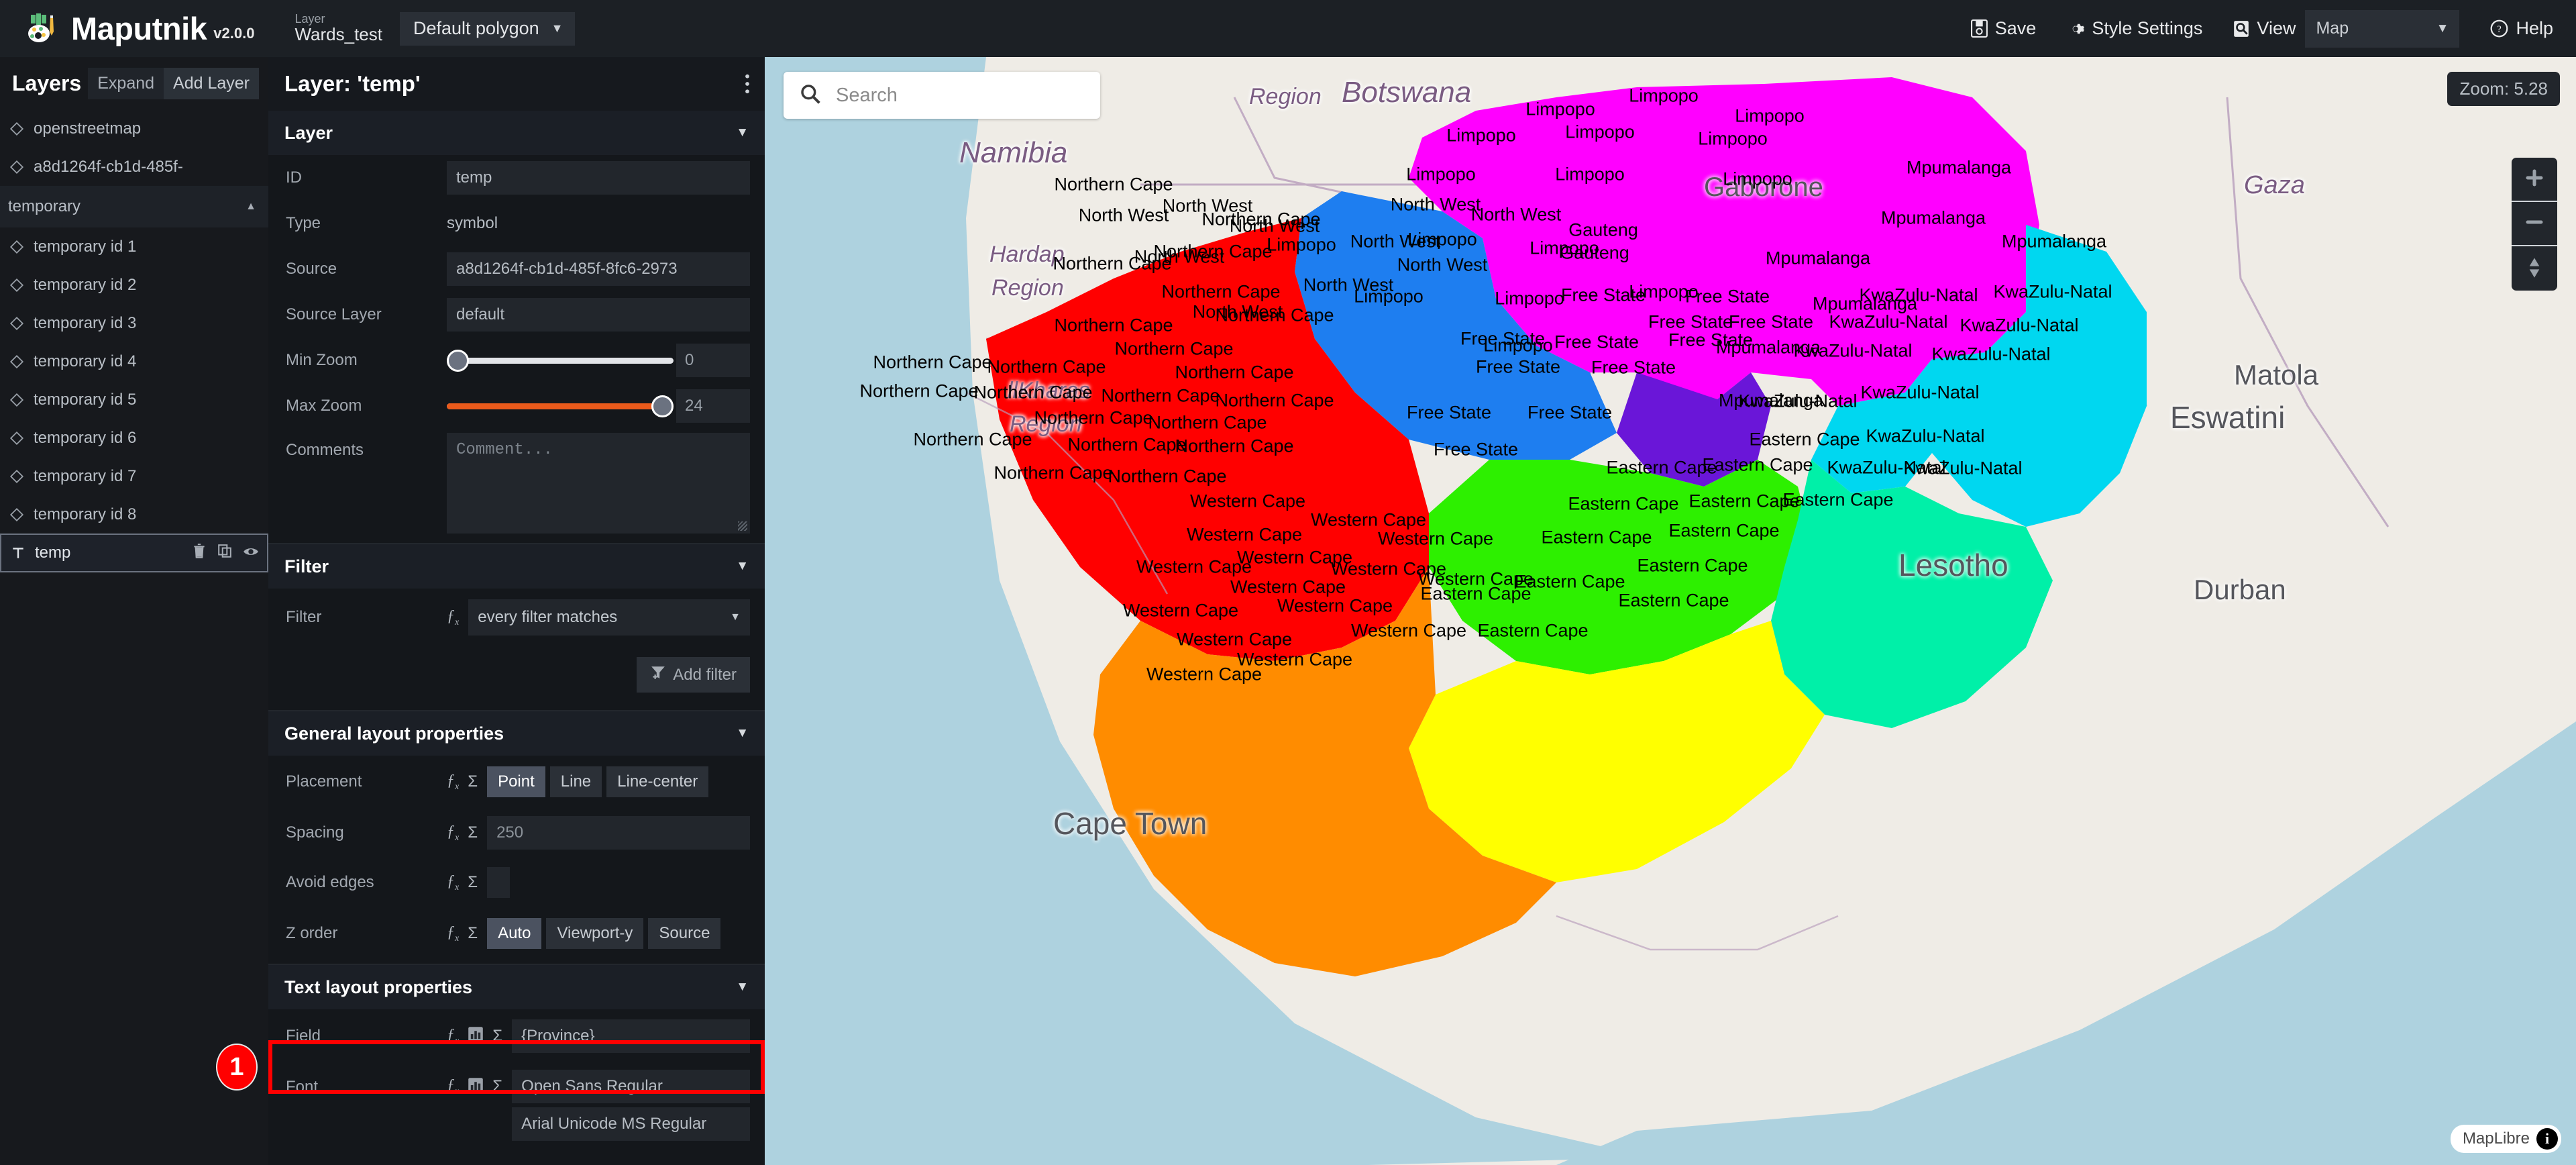  I want to click on section-header-general-layout: General layout properties ▼, so click(516, 733).